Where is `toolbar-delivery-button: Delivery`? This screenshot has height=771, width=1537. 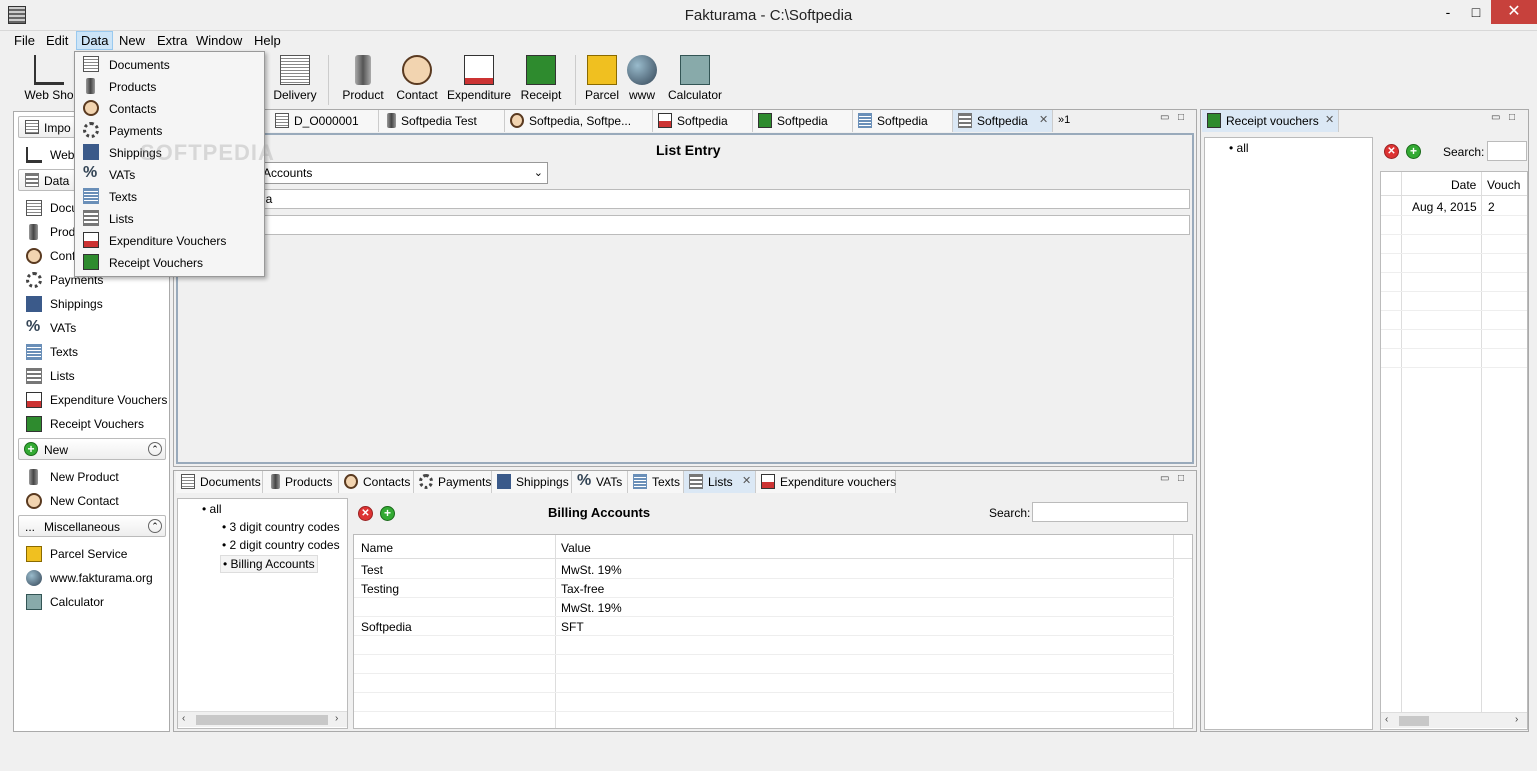 toolbar-delivery-button: Delivery is located at coordinates (295, 78).